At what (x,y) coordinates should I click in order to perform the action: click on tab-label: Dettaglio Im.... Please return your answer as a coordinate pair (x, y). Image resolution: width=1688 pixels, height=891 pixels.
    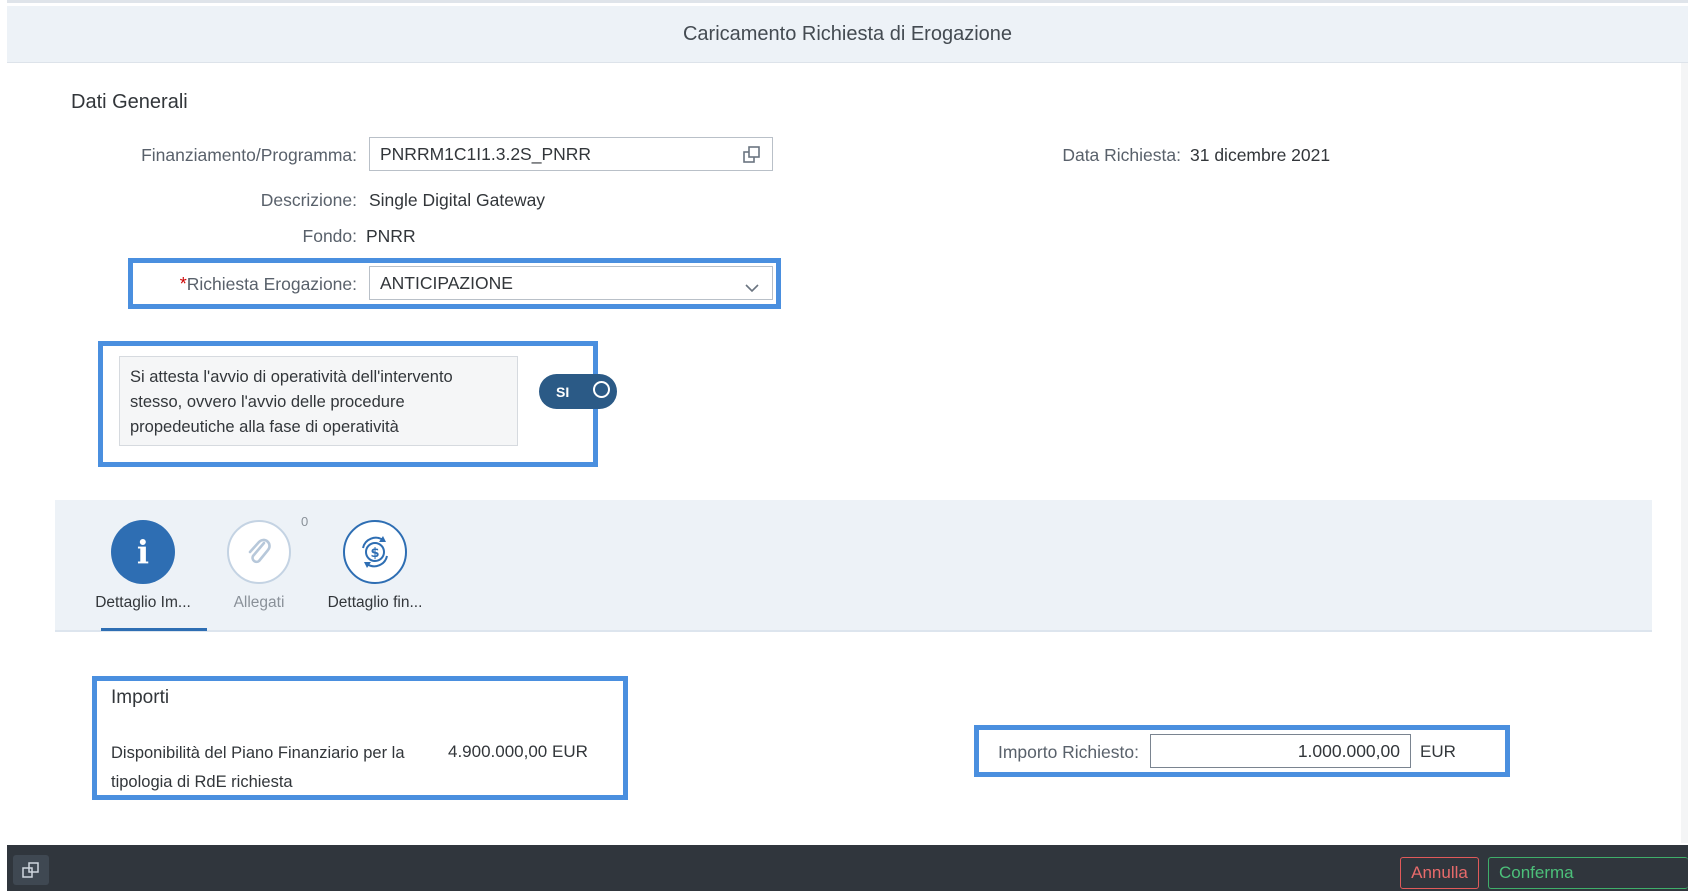
    Looking at the image, I should click on (143, 602).